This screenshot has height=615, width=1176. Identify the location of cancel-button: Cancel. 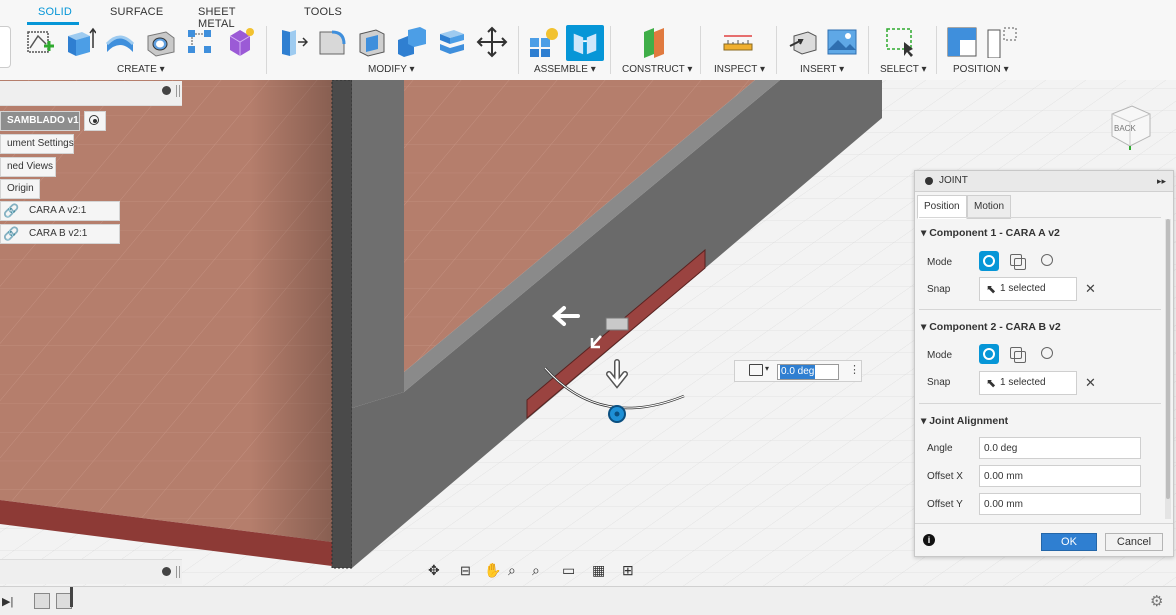
(1134, 542).